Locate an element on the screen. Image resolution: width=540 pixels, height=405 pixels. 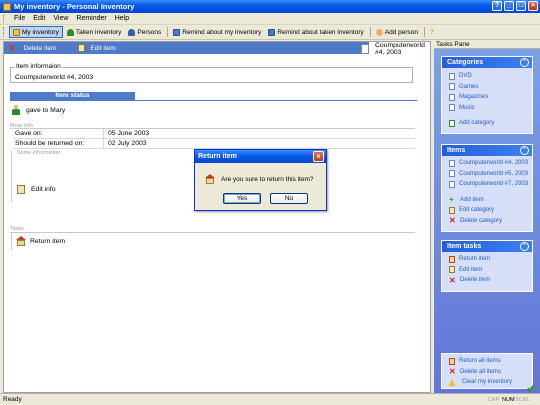
edit-info-button: Edit info is located at coordinates (36, 189).